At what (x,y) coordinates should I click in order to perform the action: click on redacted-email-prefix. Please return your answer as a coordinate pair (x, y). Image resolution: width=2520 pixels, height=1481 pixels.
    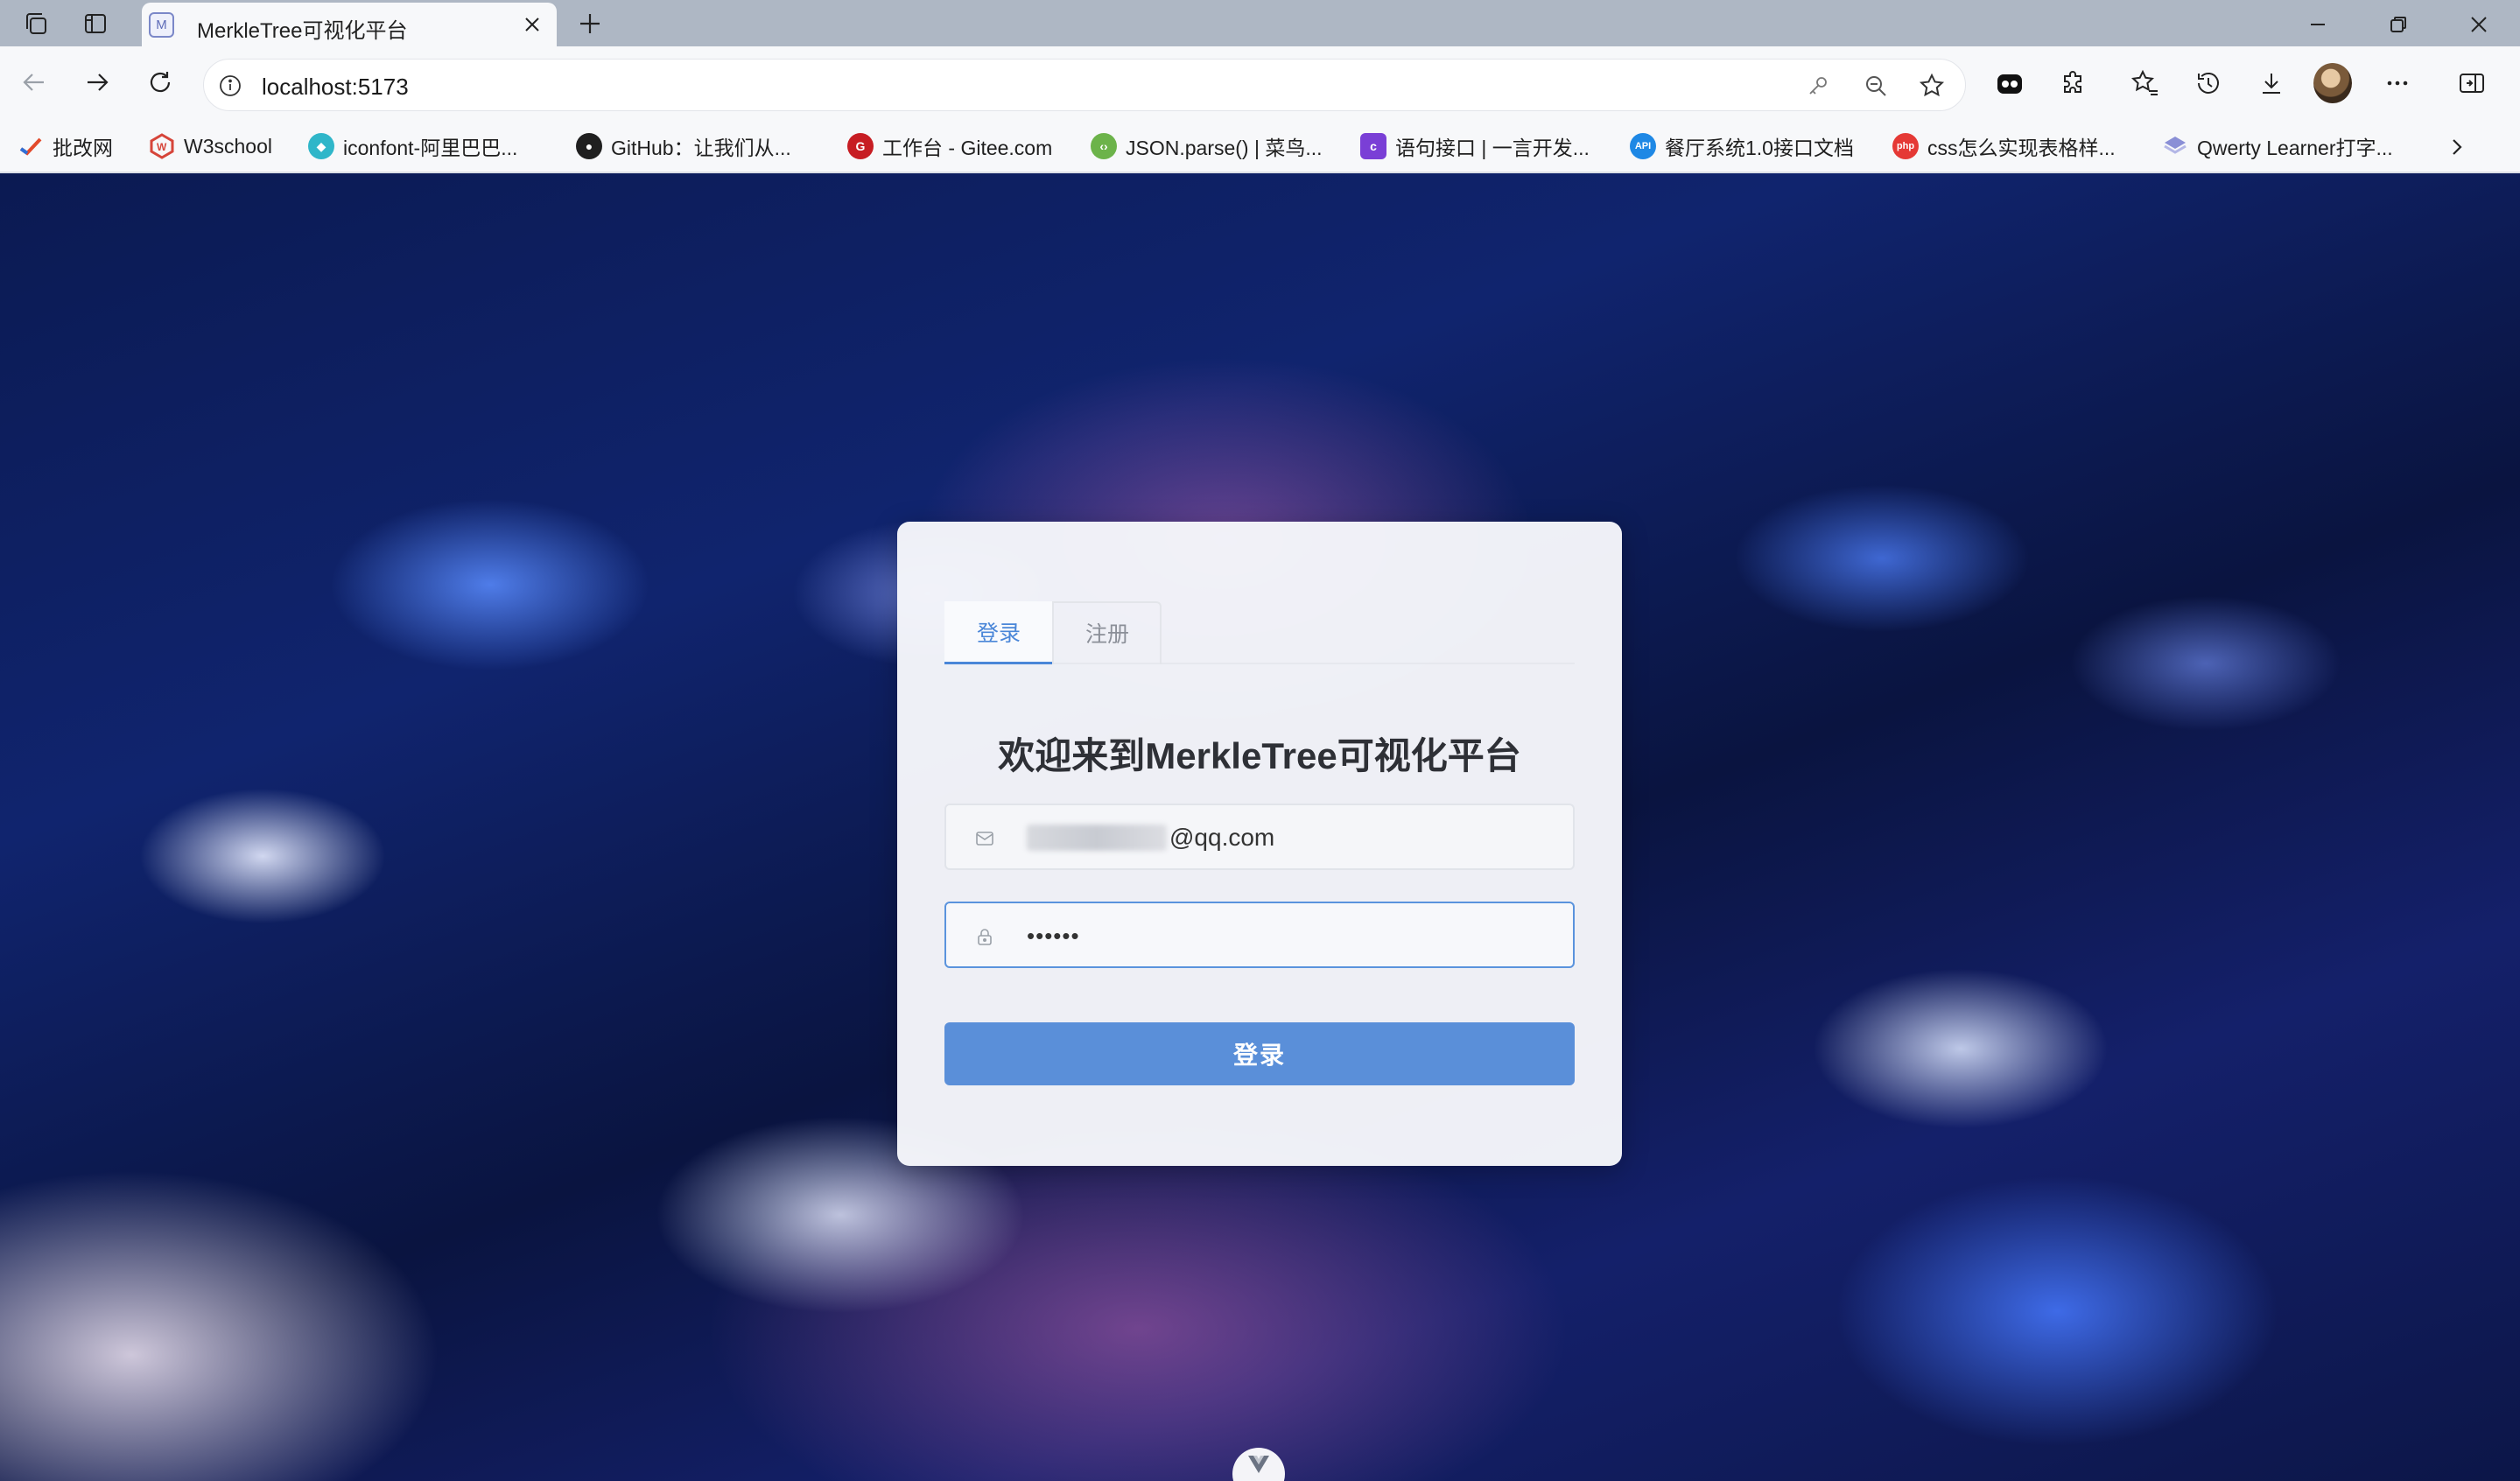
    Looking at the image, I should click on (1097, 838).